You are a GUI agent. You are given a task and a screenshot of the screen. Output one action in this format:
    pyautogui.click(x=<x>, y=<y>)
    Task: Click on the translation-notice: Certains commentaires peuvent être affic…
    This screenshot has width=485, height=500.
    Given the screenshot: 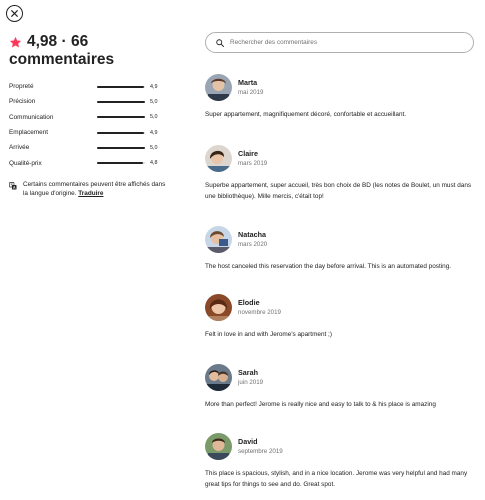 What is the action you would take?
    pyautogui.click(x=89, y=190)
    